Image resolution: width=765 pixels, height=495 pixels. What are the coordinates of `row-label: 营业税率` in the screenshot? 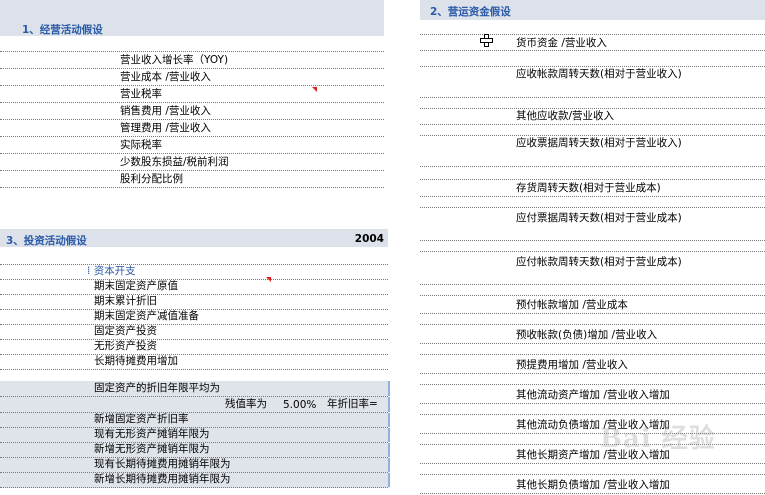 It's located at (141, 94).